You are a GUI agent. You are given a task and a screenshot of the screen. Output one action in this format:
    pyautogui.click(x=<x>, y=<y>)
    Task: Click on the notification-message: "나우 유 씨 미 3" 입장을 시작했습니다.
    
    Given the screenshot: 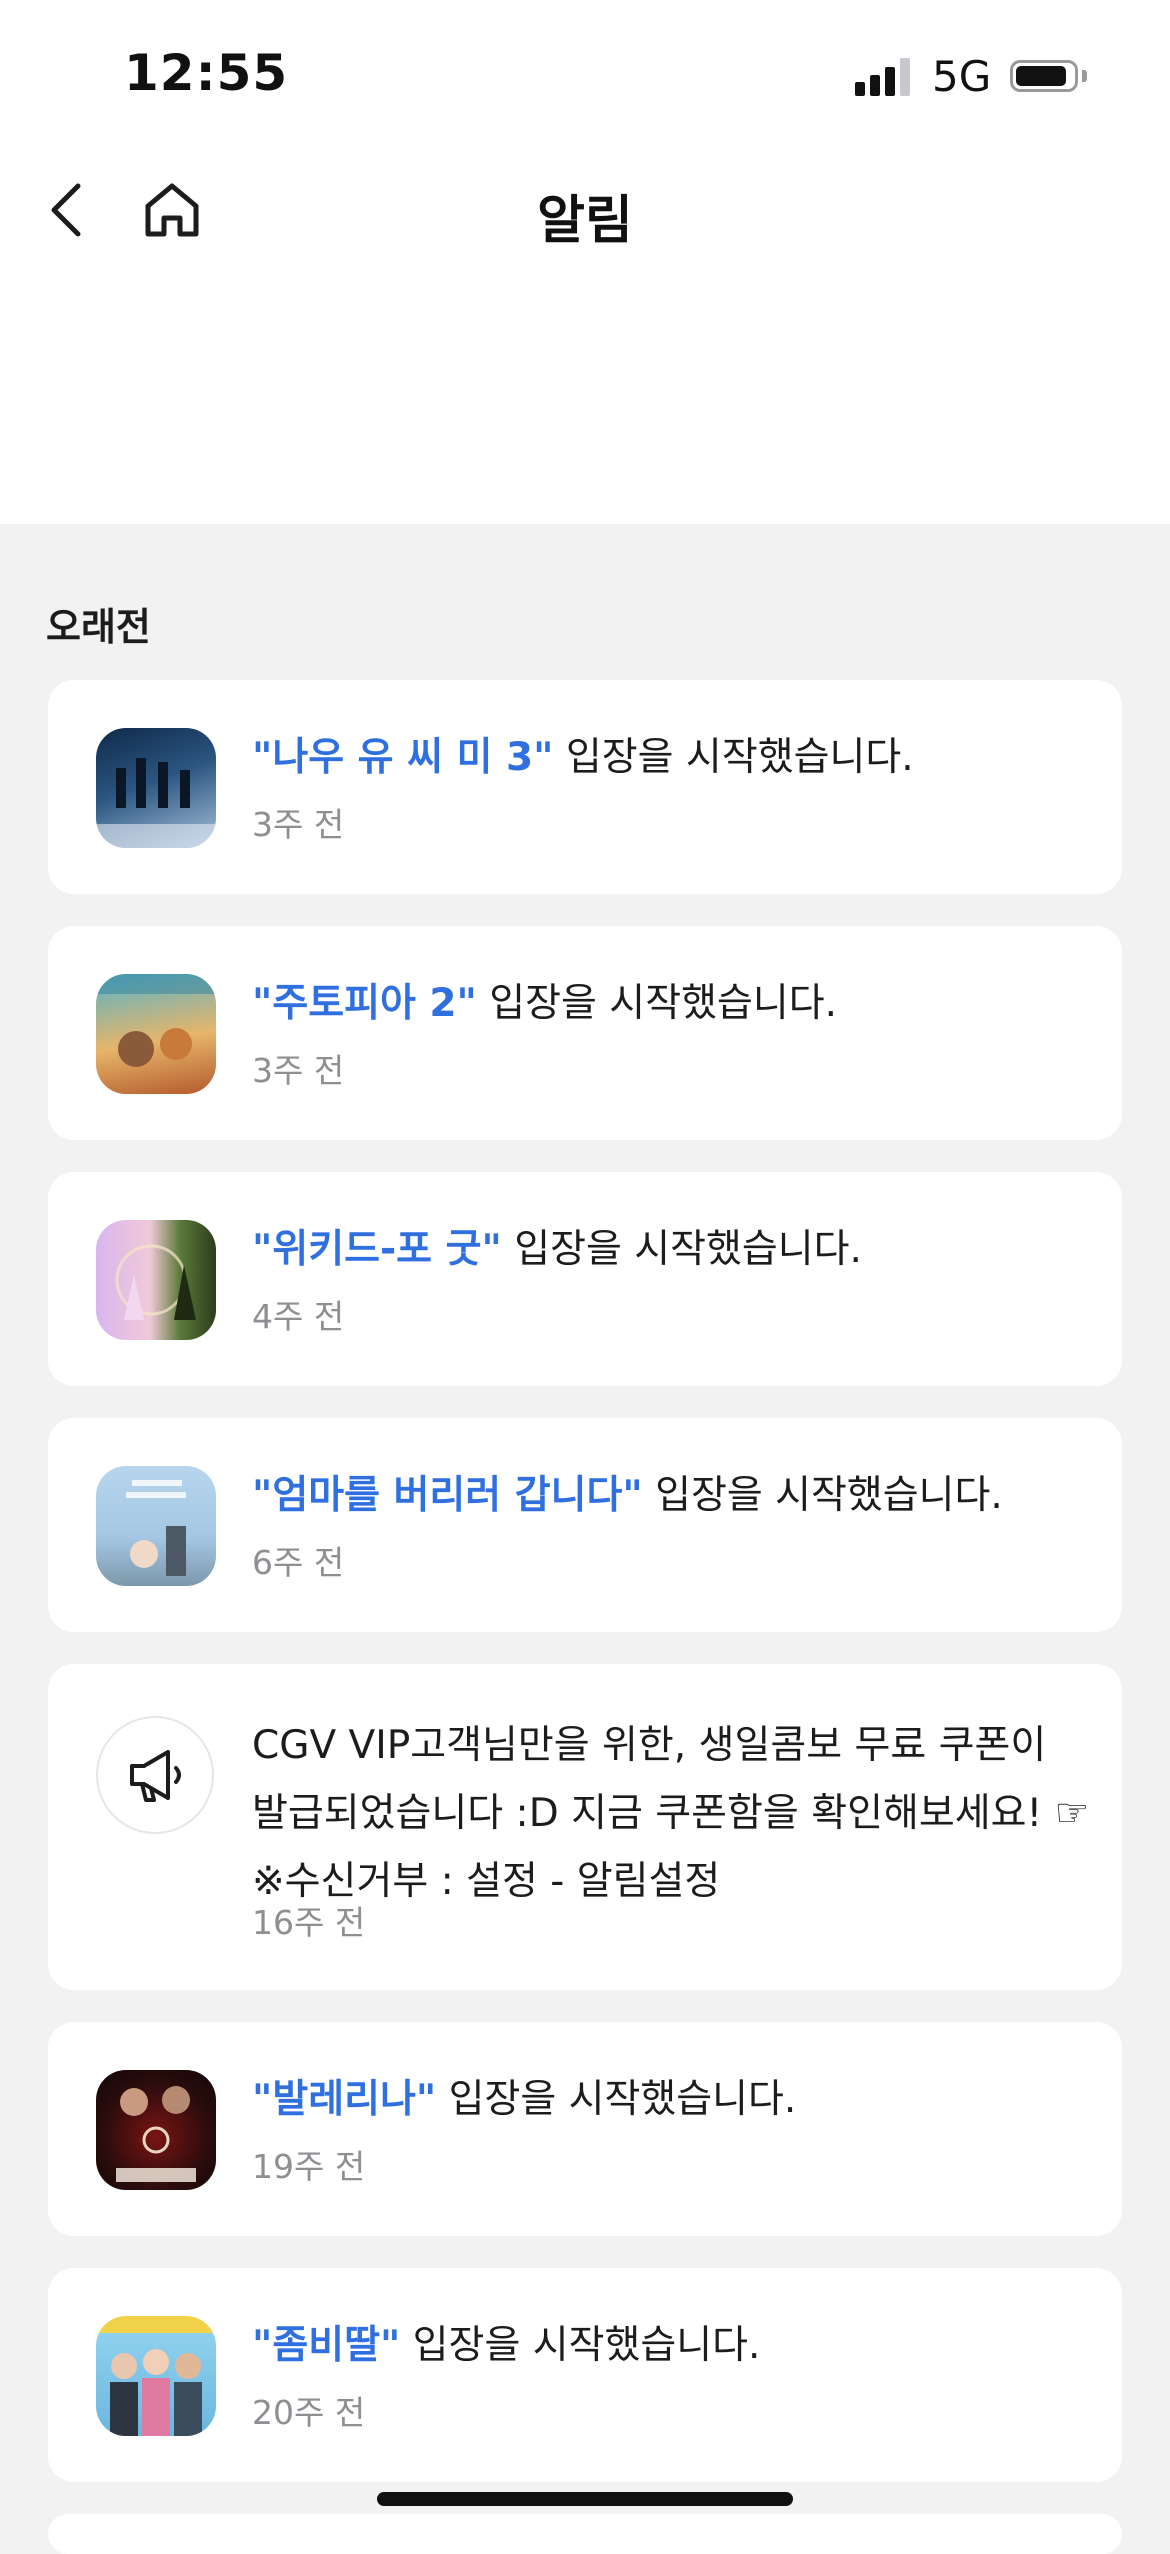 What is the action you would take?
    pyautogui.click(x=583, y=758)
    